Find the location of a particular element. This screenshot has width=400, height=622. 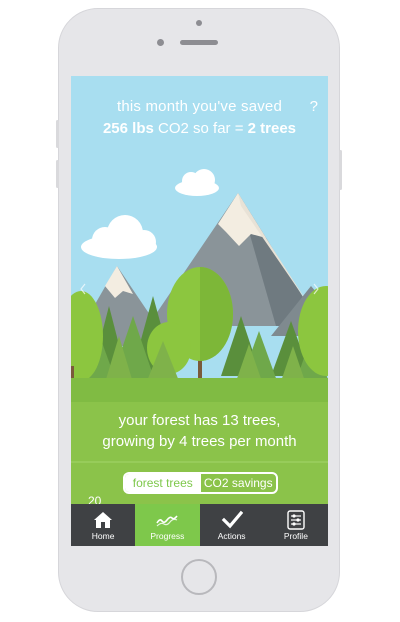

savings-heading: this month you've saved is located at coordinates (199, 106).